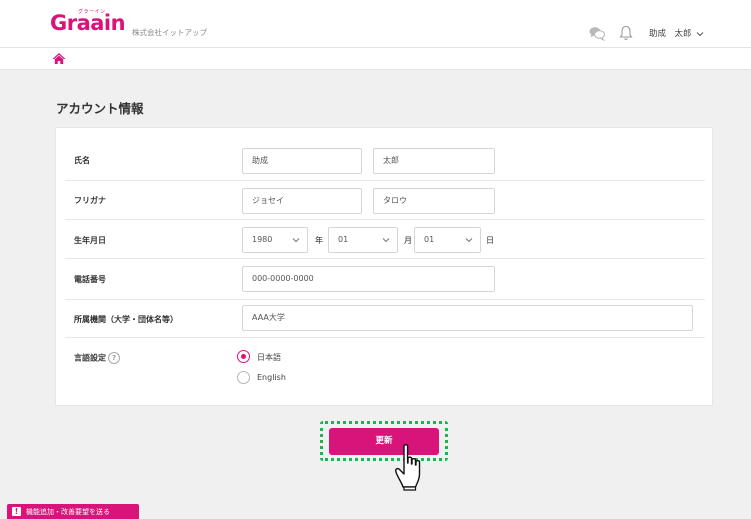 The height and width of the screenshot is (519, 751). Describe the element at coordinates (90, 358) in the screenshot. I see `language-label-text: 言語設定` at that location.